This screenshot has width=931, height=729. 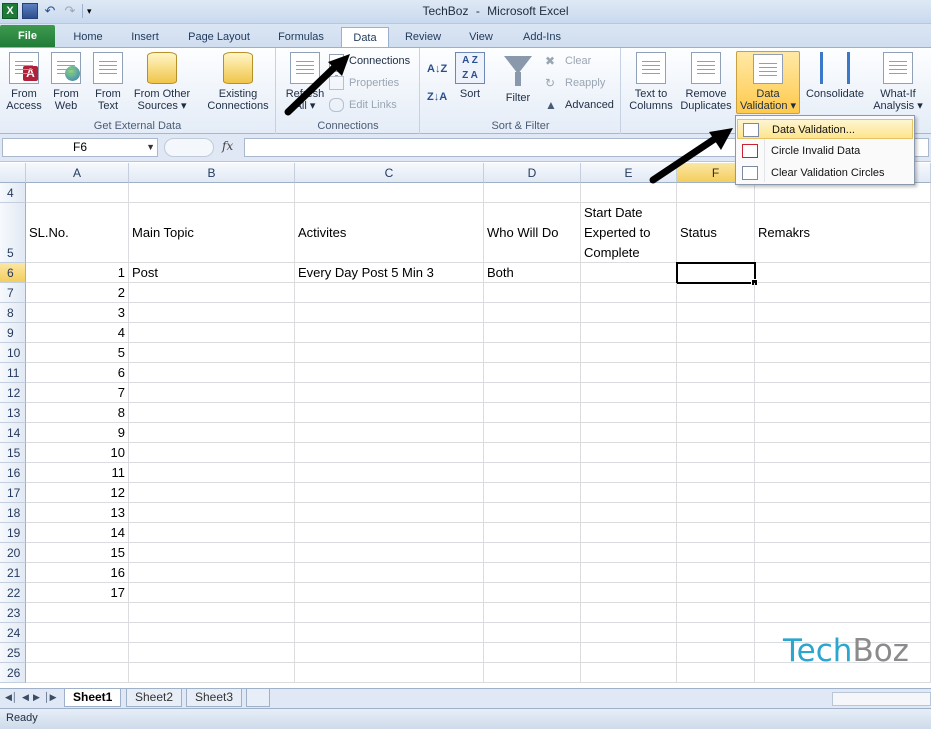 I want to click on insert-sheet-icon, so click(x=258, y=698).